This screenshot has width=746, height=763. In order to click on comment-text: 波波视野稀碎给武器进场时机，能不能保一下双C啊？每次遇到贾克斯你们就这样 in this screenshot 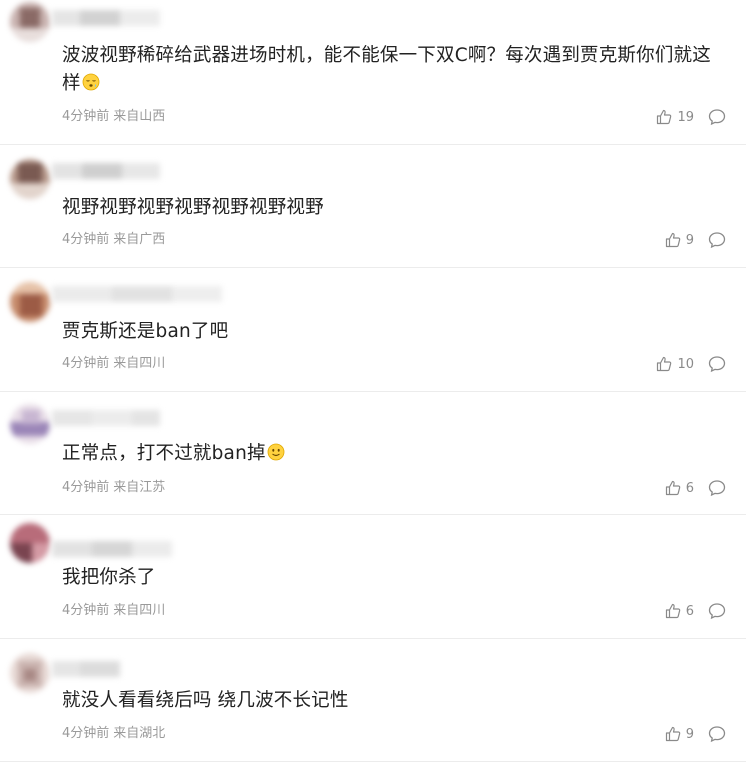, I will do `click(394, 70)`.